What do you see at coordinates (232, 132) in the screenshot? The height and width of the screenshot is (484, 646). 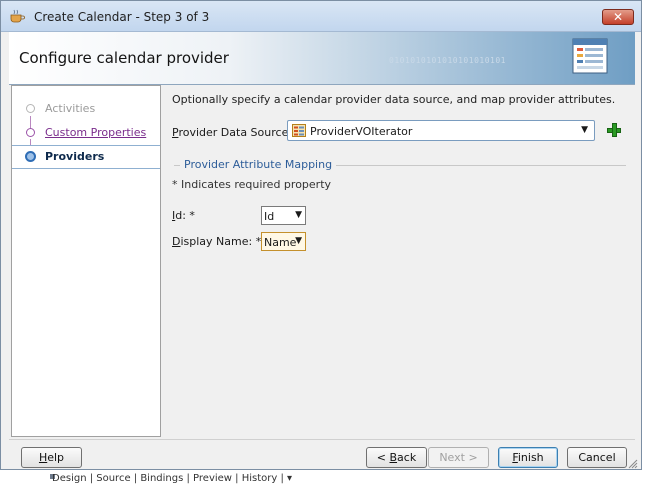 I see `provider-data-source-label: Provider Data Source:` at bounding box center [232, 132].